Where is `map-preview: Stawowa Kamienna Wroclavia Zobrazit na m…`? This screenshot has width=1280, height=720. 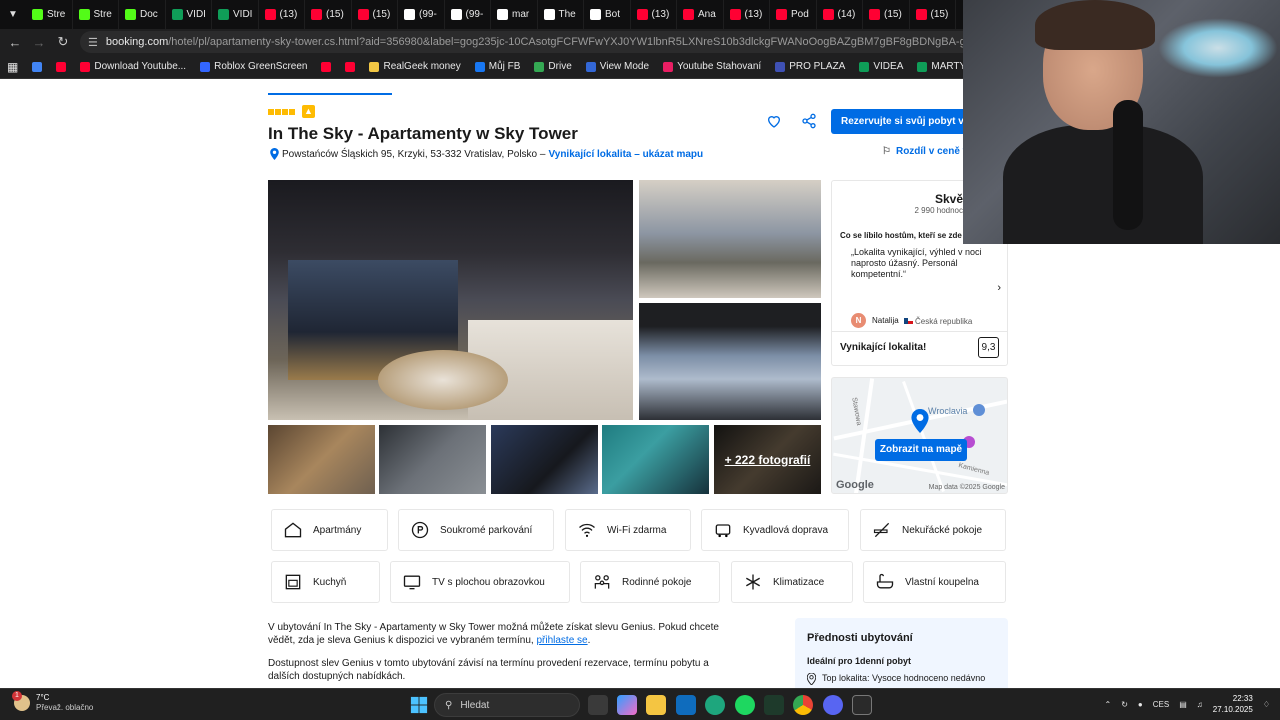
map-preview: Stawowa Kamienna Wroclavia Zobrazit na m… is located at coordinates (919, 435).